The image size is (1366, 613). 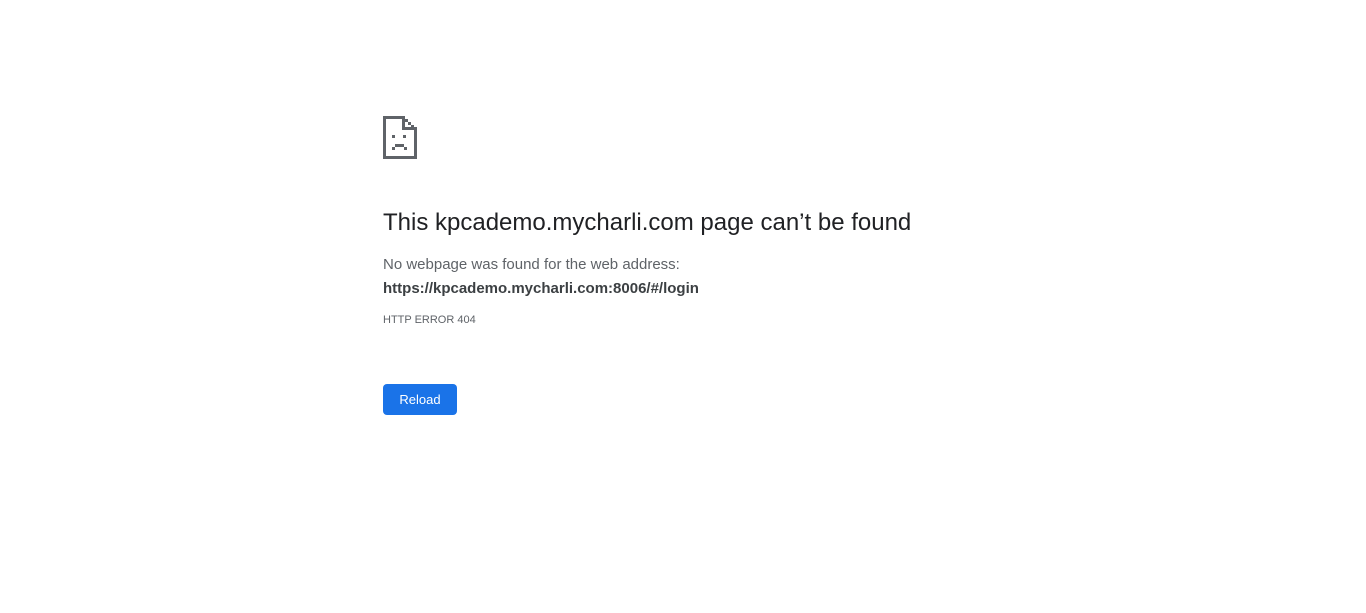 I want to click on error-code: HTTP ERROR 404, so click(x=429, y=320).